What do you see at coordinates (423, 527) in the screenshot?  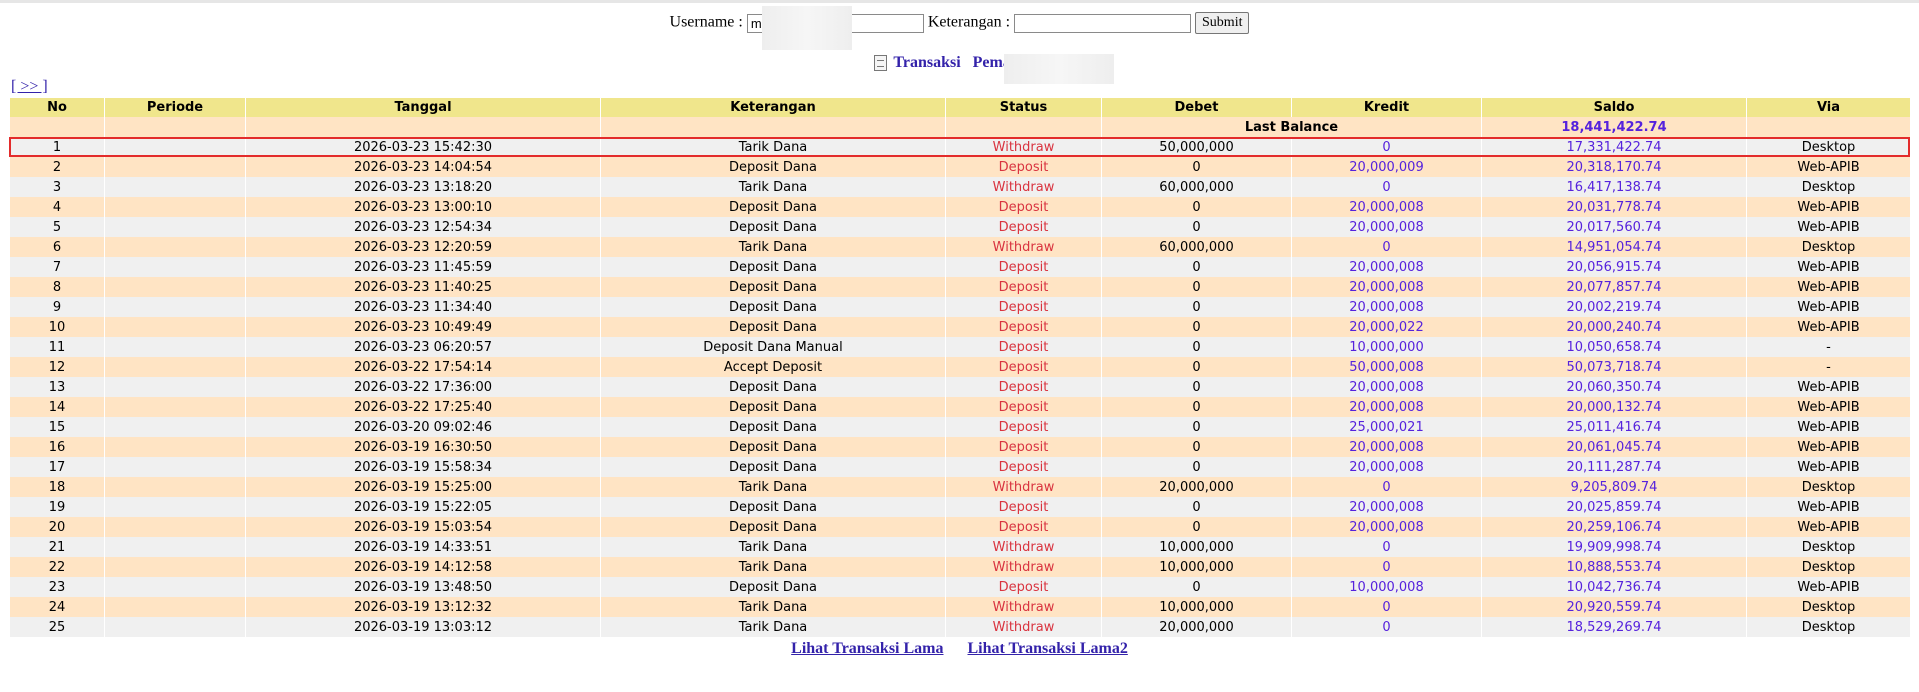 I see `cell-tanggal: 2026-03-19 15:03:54` at bounding box center [423, 527].